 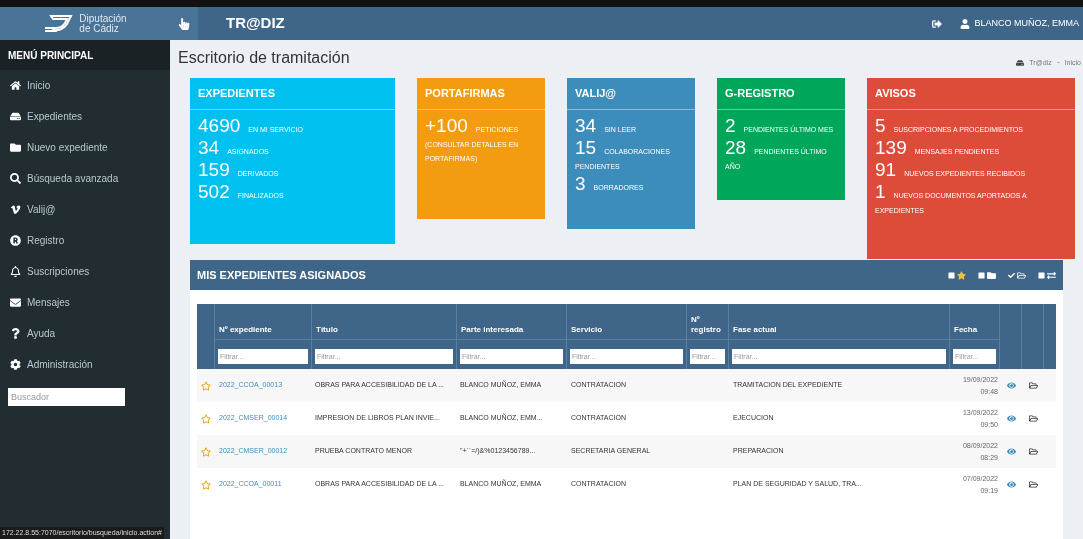 I want to click on column-header: Título, so click(x=327, y=330).